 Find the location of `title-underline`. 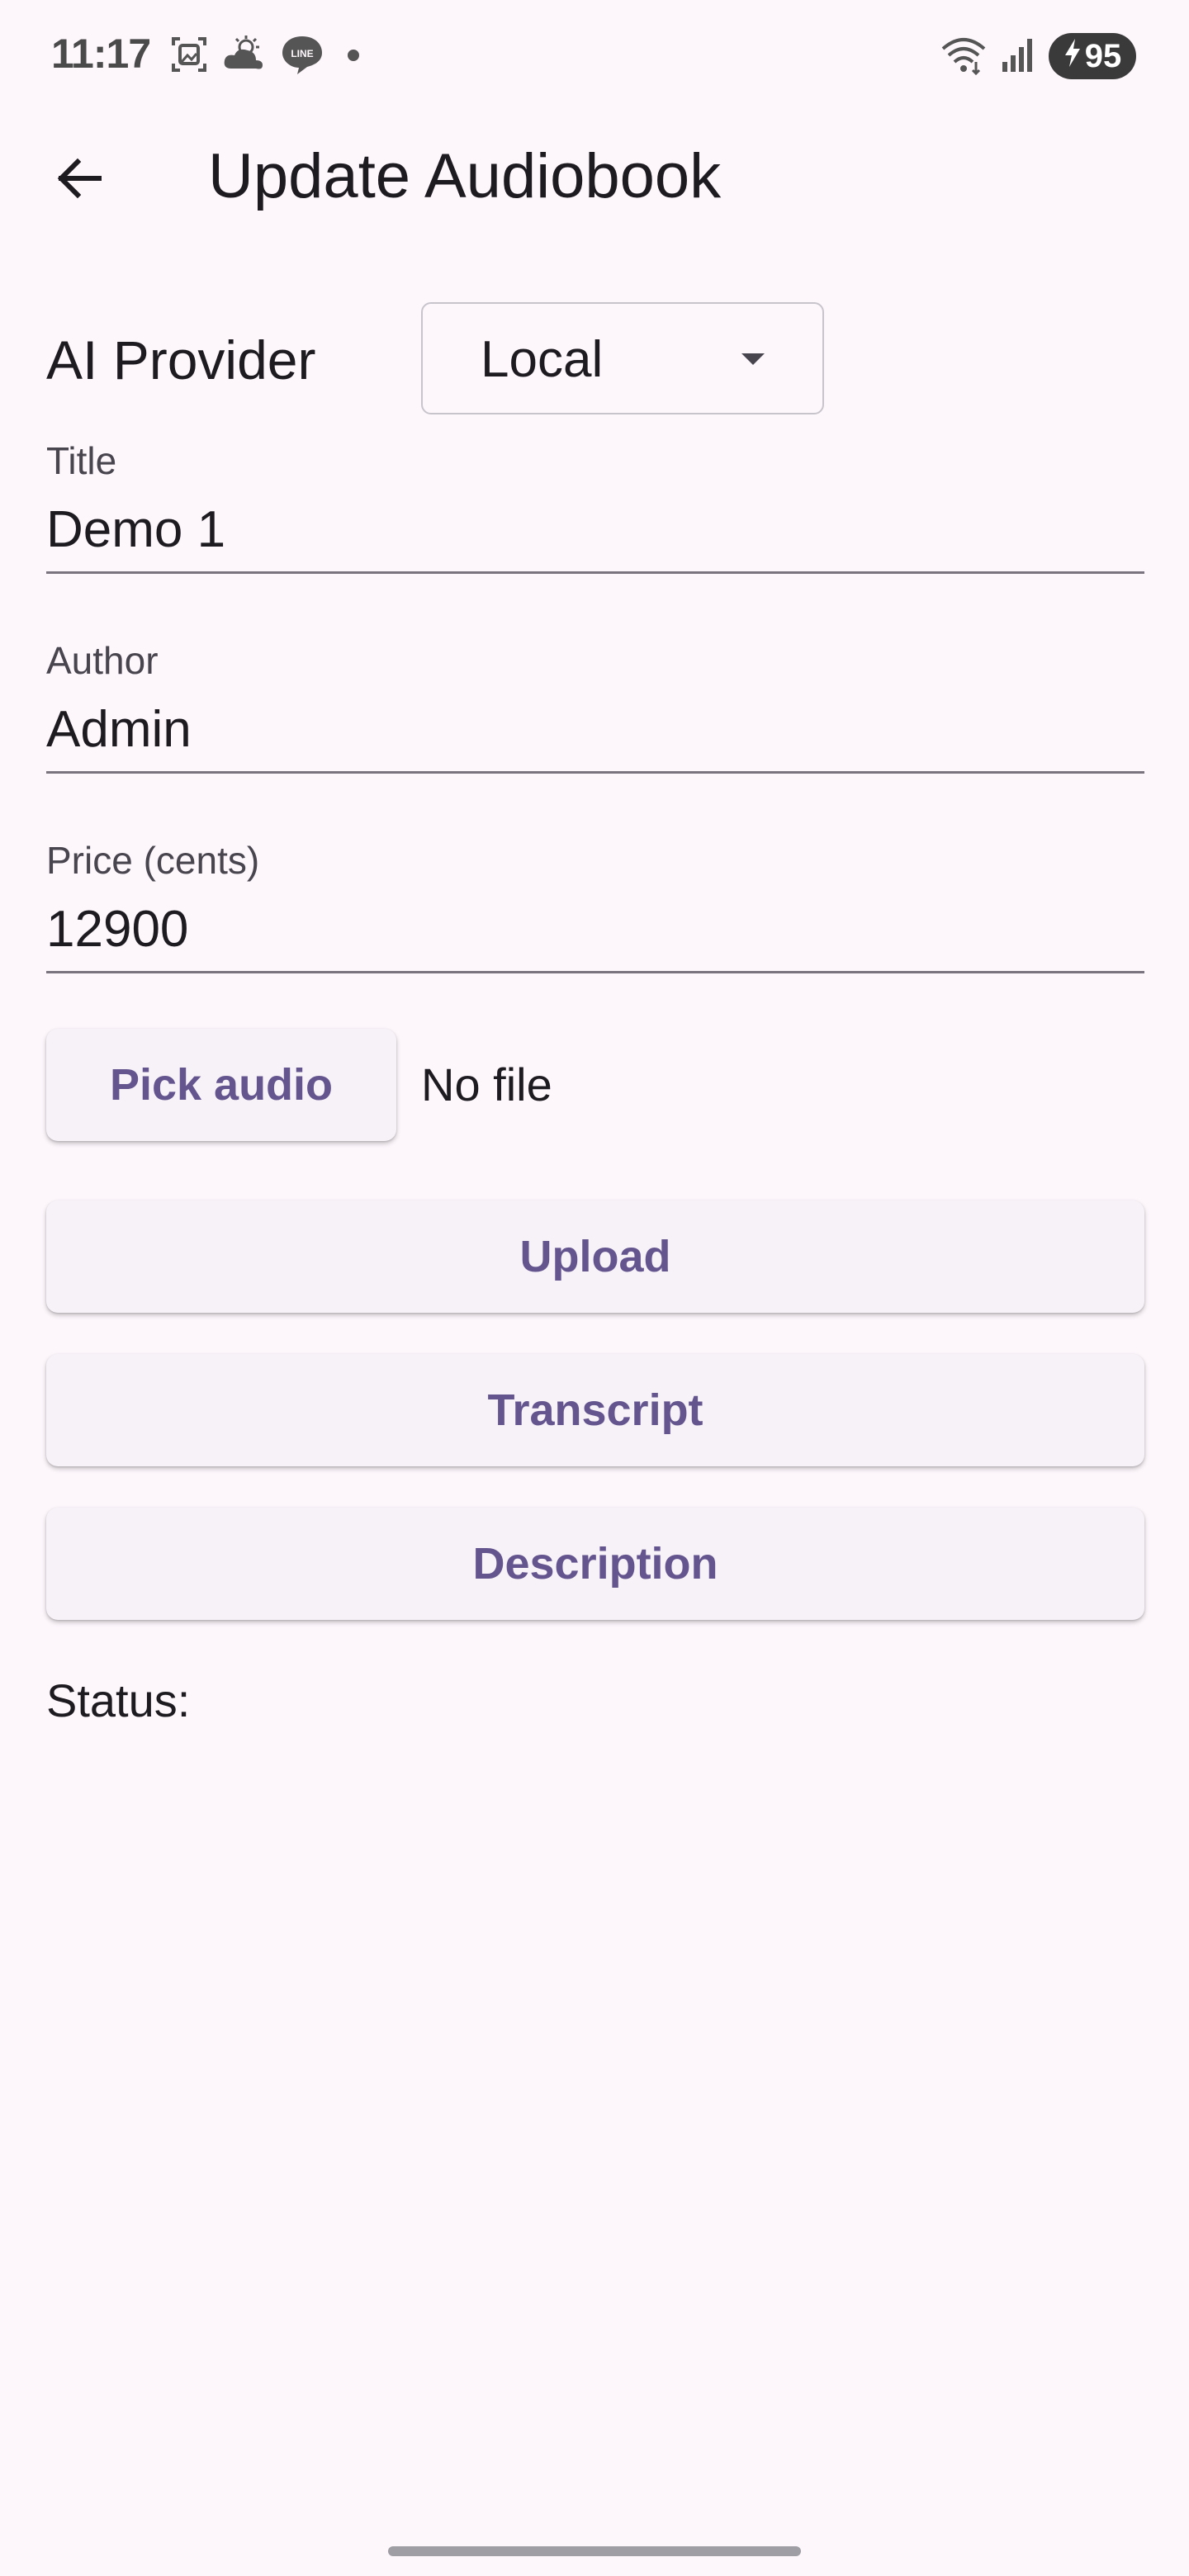

title-underline is located at coordinates (595, 572).